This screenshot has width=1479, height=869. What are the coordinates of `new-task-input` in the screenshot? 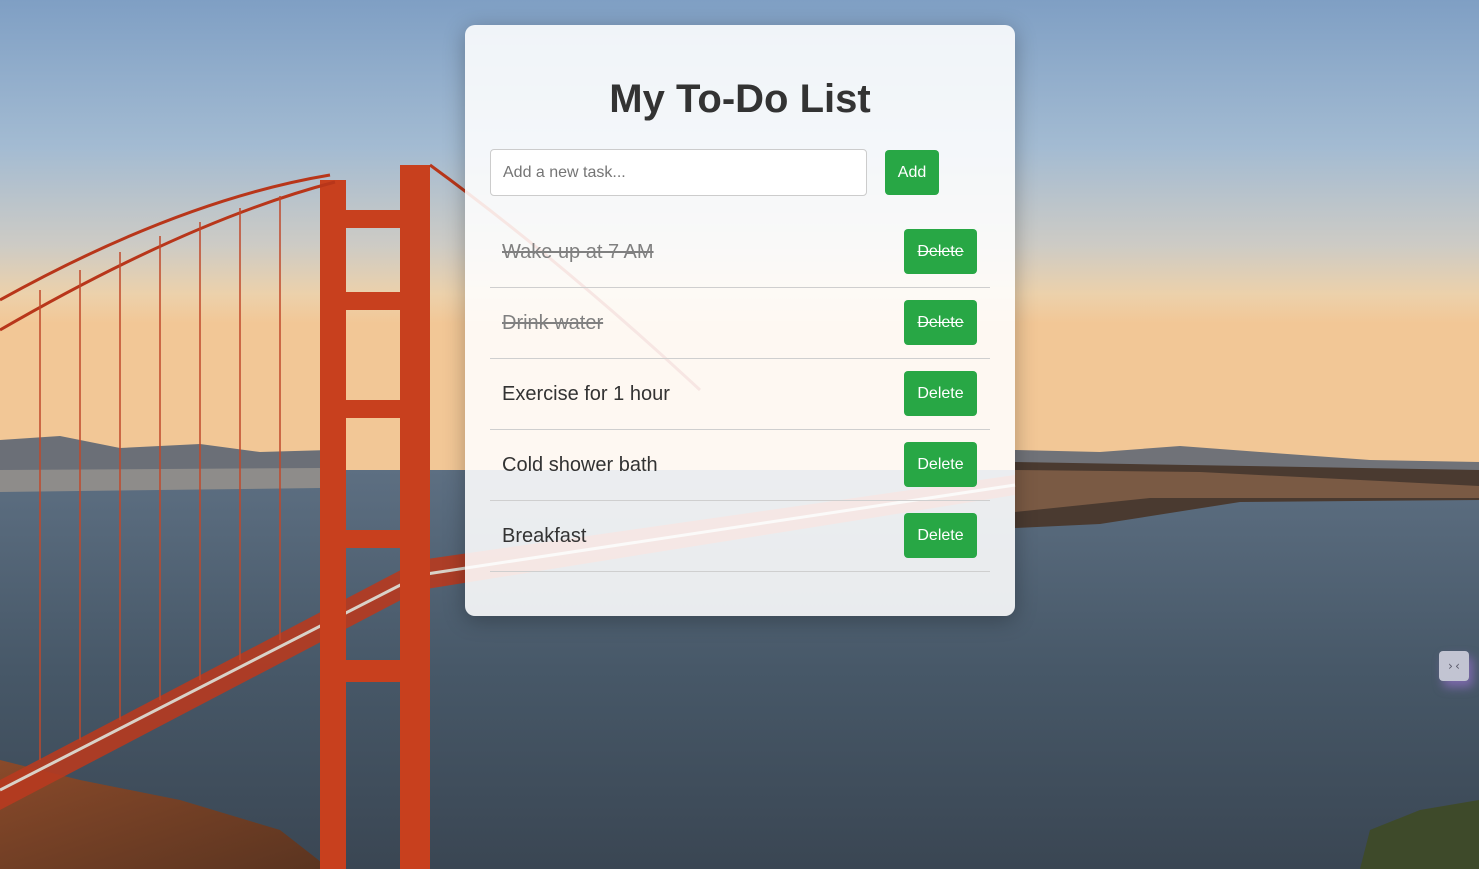 It's located at (678, 172).